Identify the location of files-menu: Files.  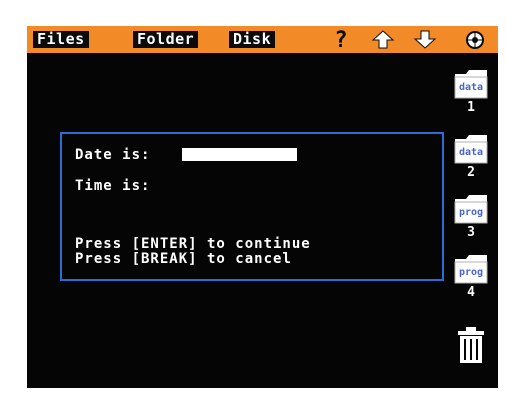
(61, 39).